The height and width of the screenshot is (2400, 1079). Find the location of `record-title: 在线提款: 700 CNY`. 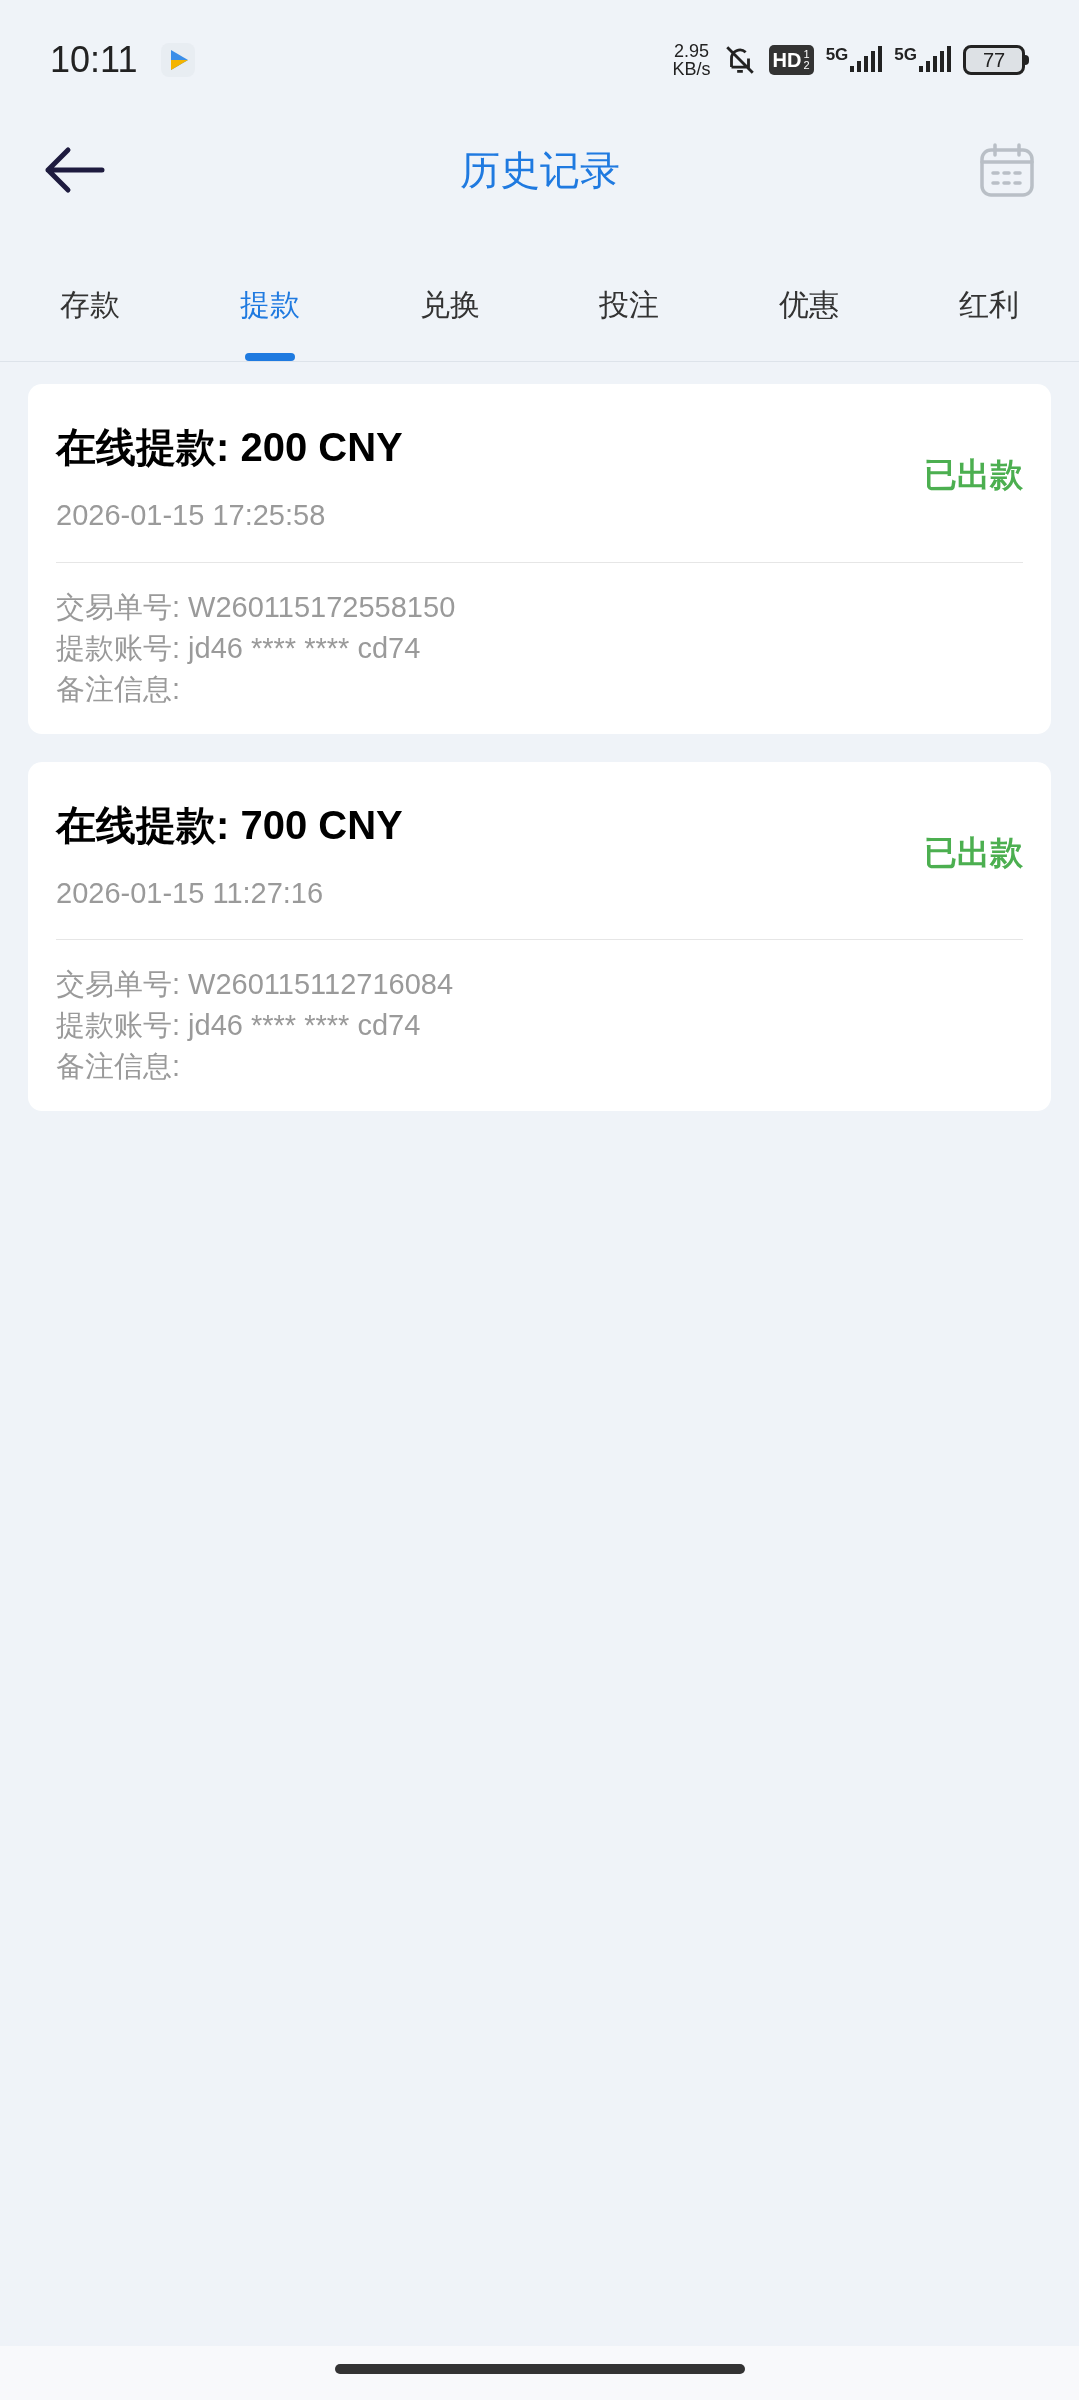

record-title: 在线提款: 700 CNY is located at coordinates (229, 825).